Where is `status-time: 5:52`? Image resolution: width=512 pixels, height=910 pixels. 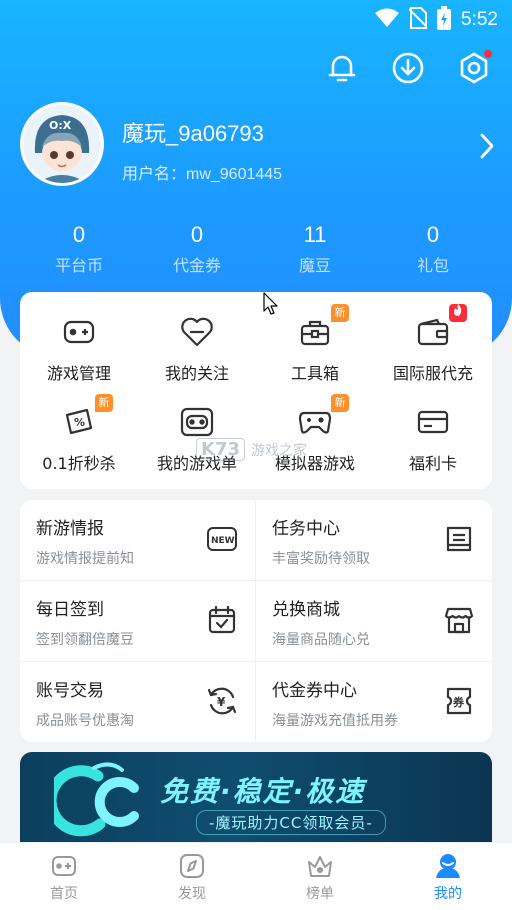 status-time: 5:52 is located at coordinates (479, 19).